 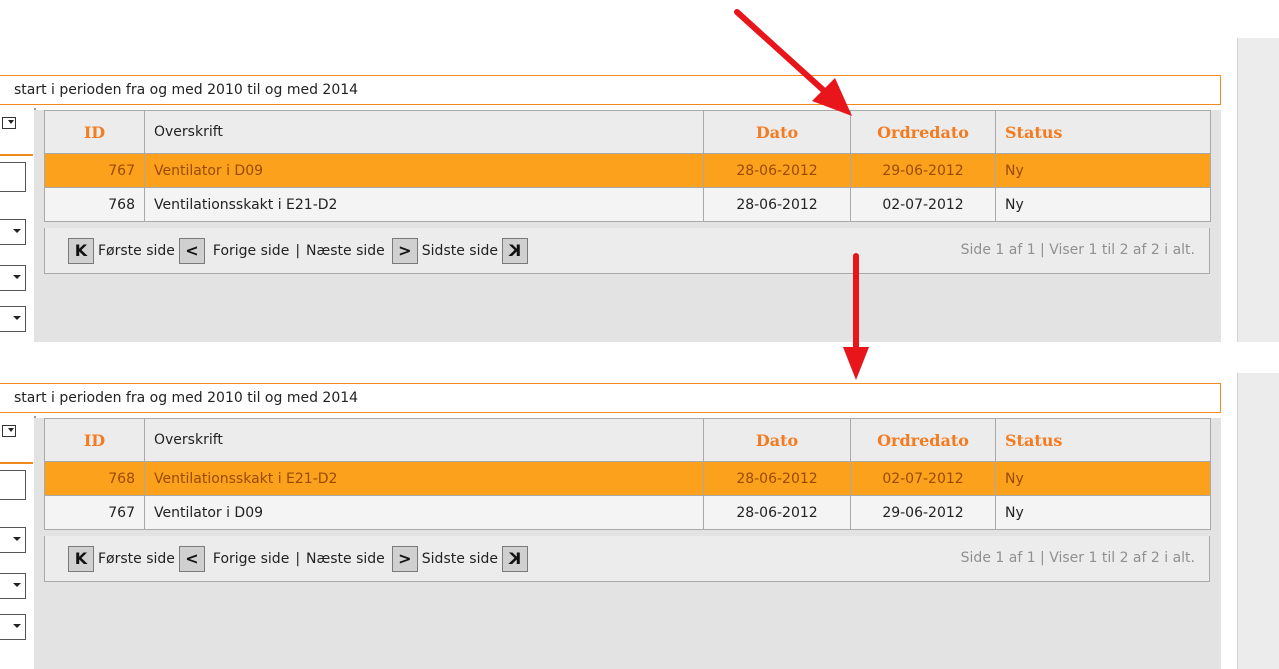 What do you see at coordinates (793, 62) in the screenshot?
I see `diagonal-red-arrow` at bounding box center [793, 62].